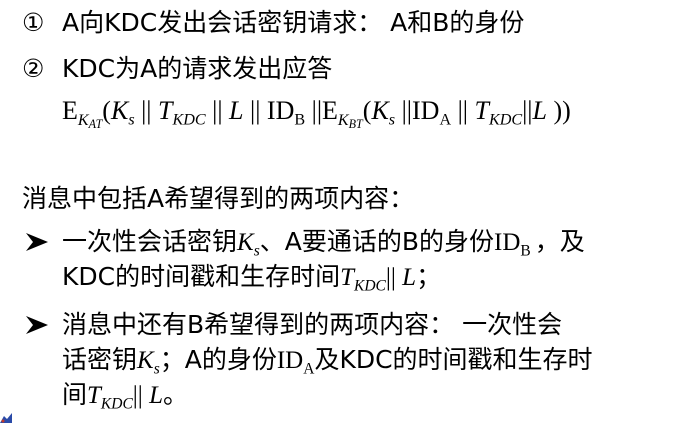 The width and height of the screenshot is (690, 423). What do you see at coordinates (559, 241) in the screenshot?
I see `bullet-text: ，及` at bounding box center [559, 241].